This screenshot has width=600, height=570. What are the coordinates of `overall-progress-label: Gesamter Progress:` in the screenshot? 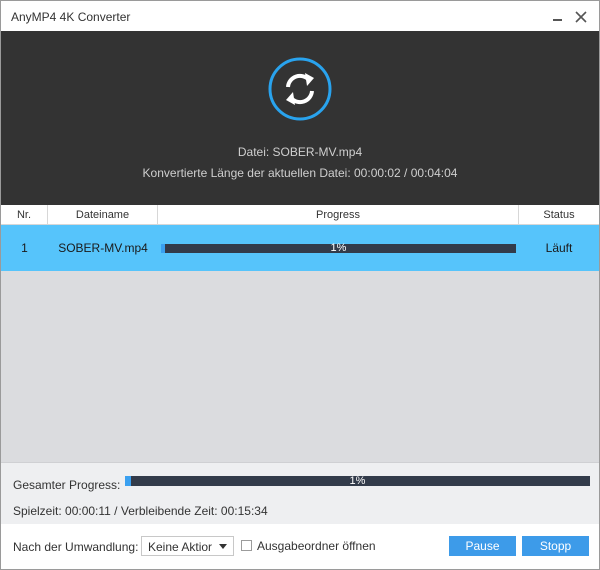 It's located at (67, 485).